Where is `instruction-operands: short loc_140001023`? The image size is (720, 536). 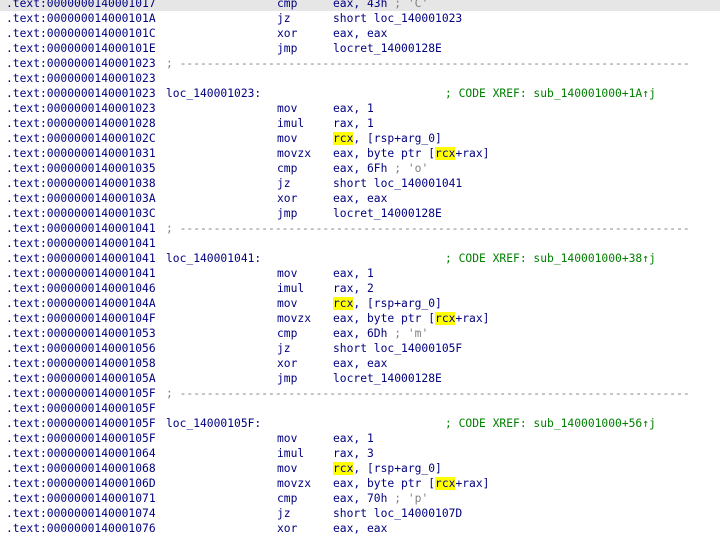
instruction-operands: short loc_140001023 is located at coordinates (397, 18).